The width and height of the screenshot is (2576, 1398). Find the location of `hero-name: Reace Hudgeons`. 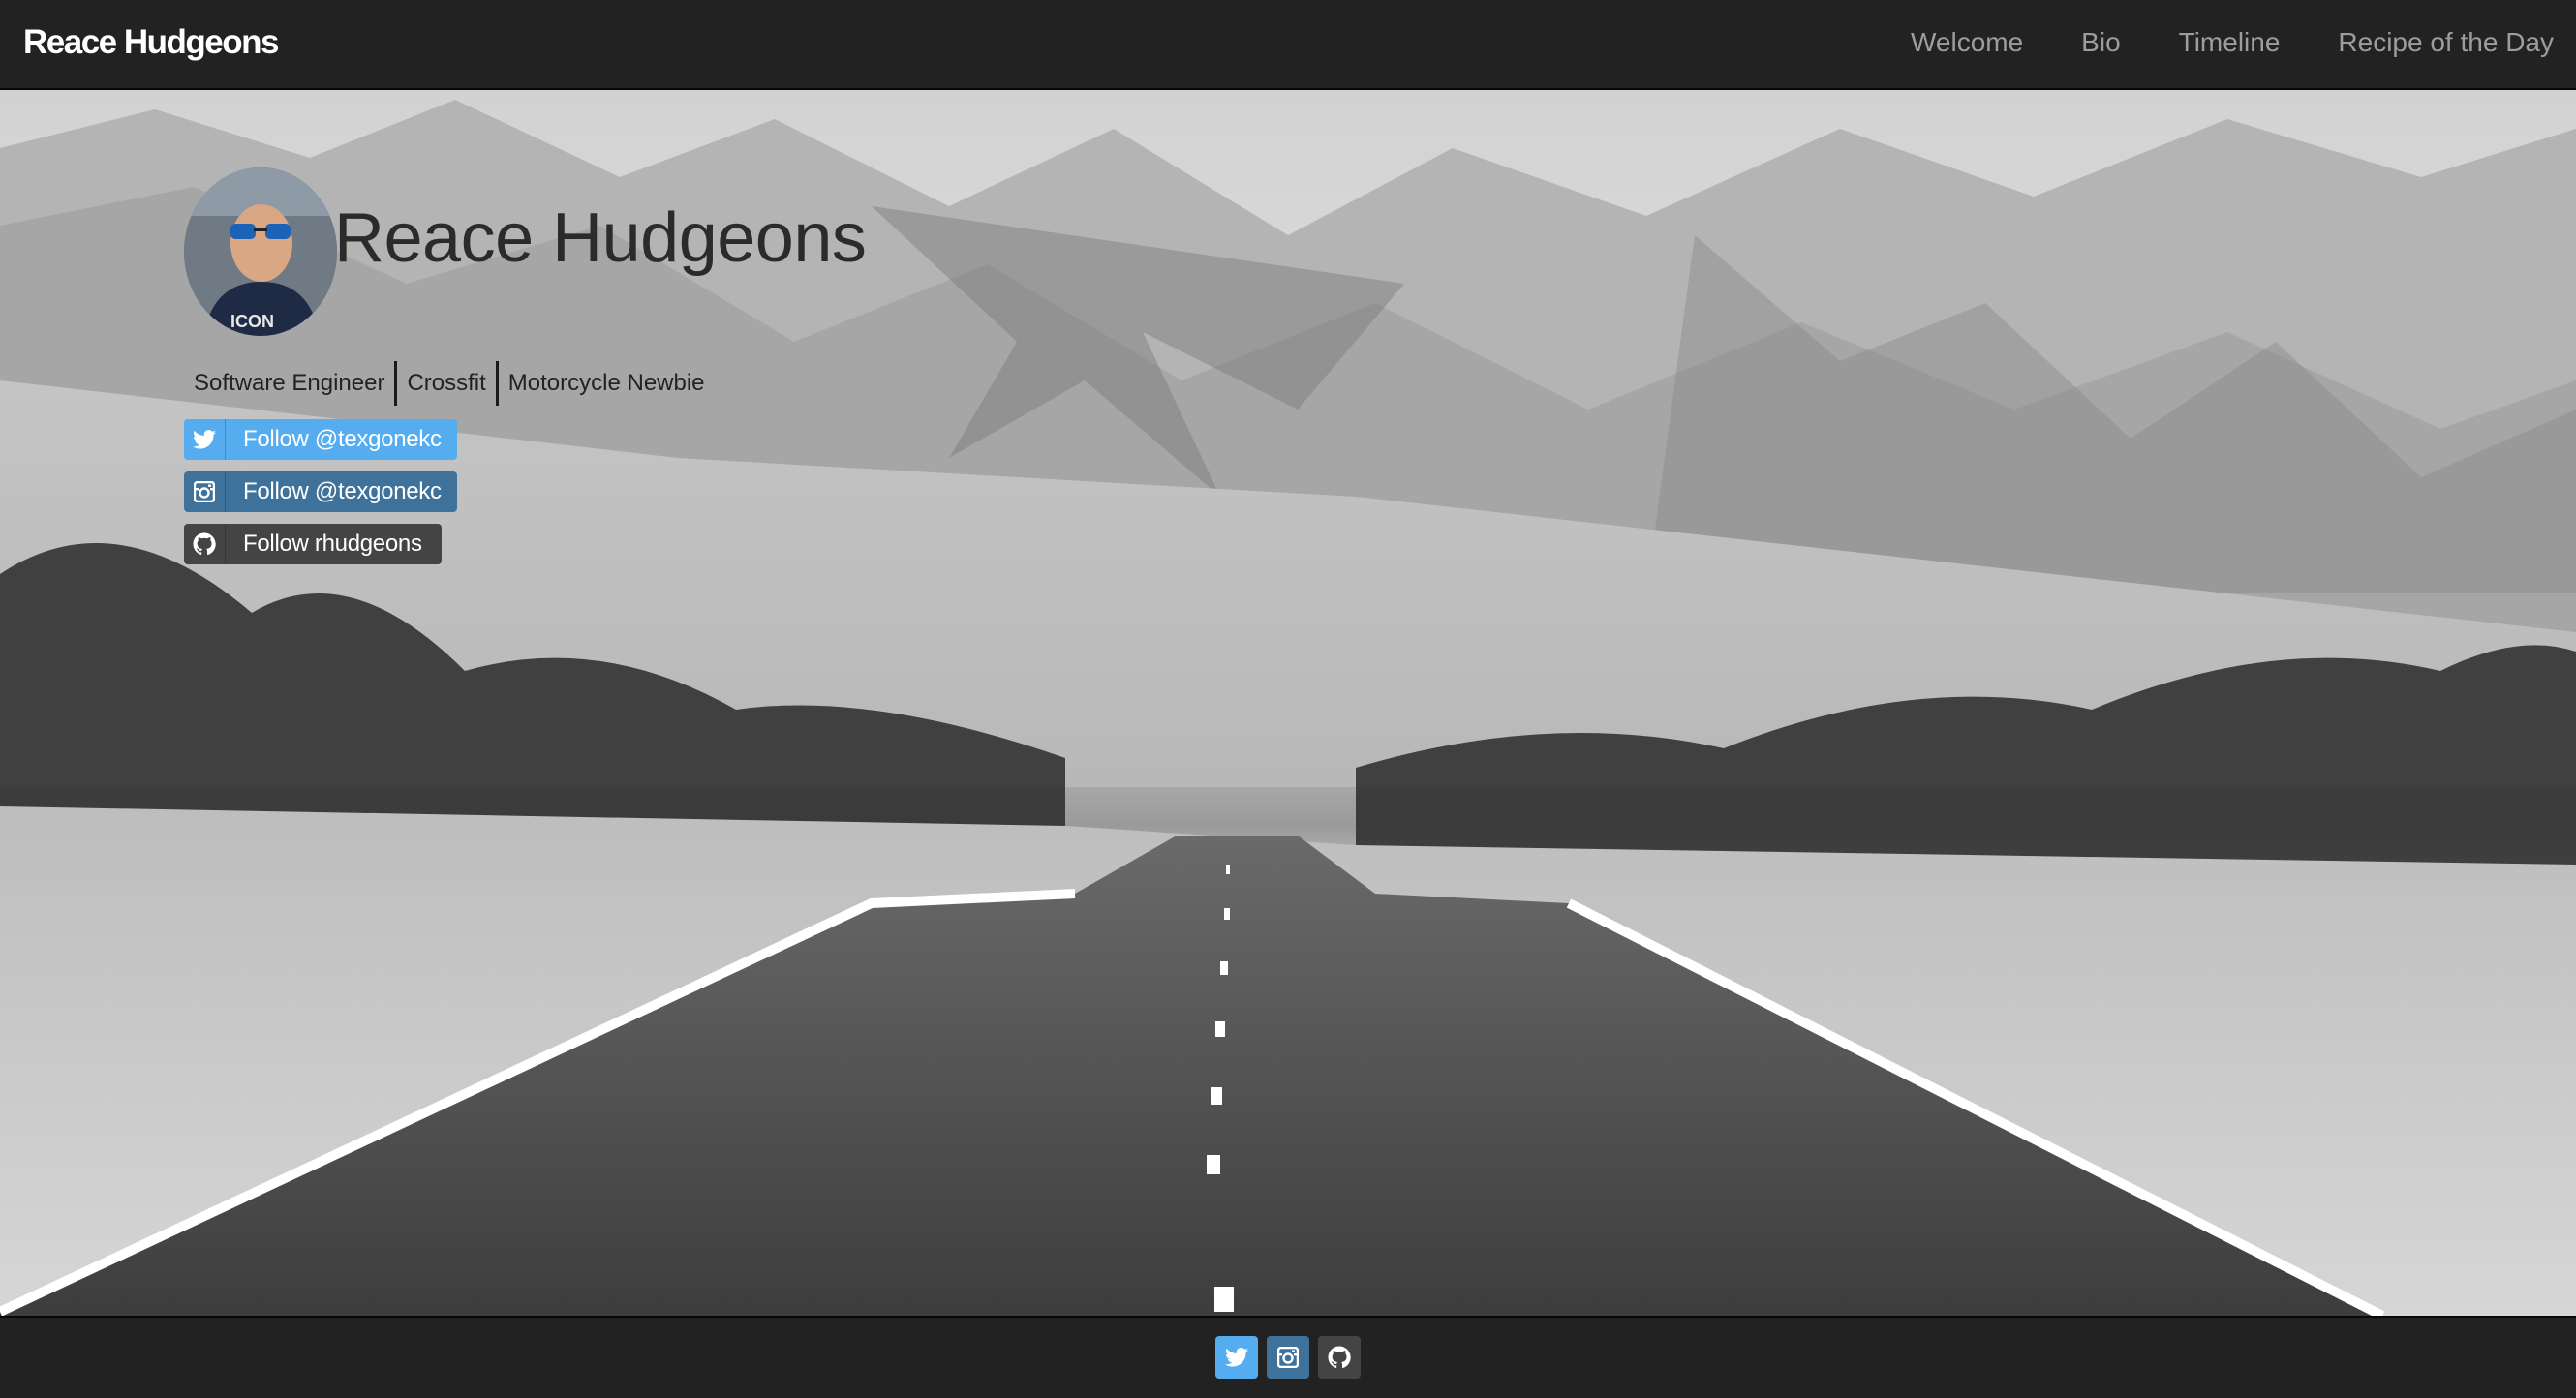

hero-name: Reace Hudgeons is located at coordinates (600, 238).